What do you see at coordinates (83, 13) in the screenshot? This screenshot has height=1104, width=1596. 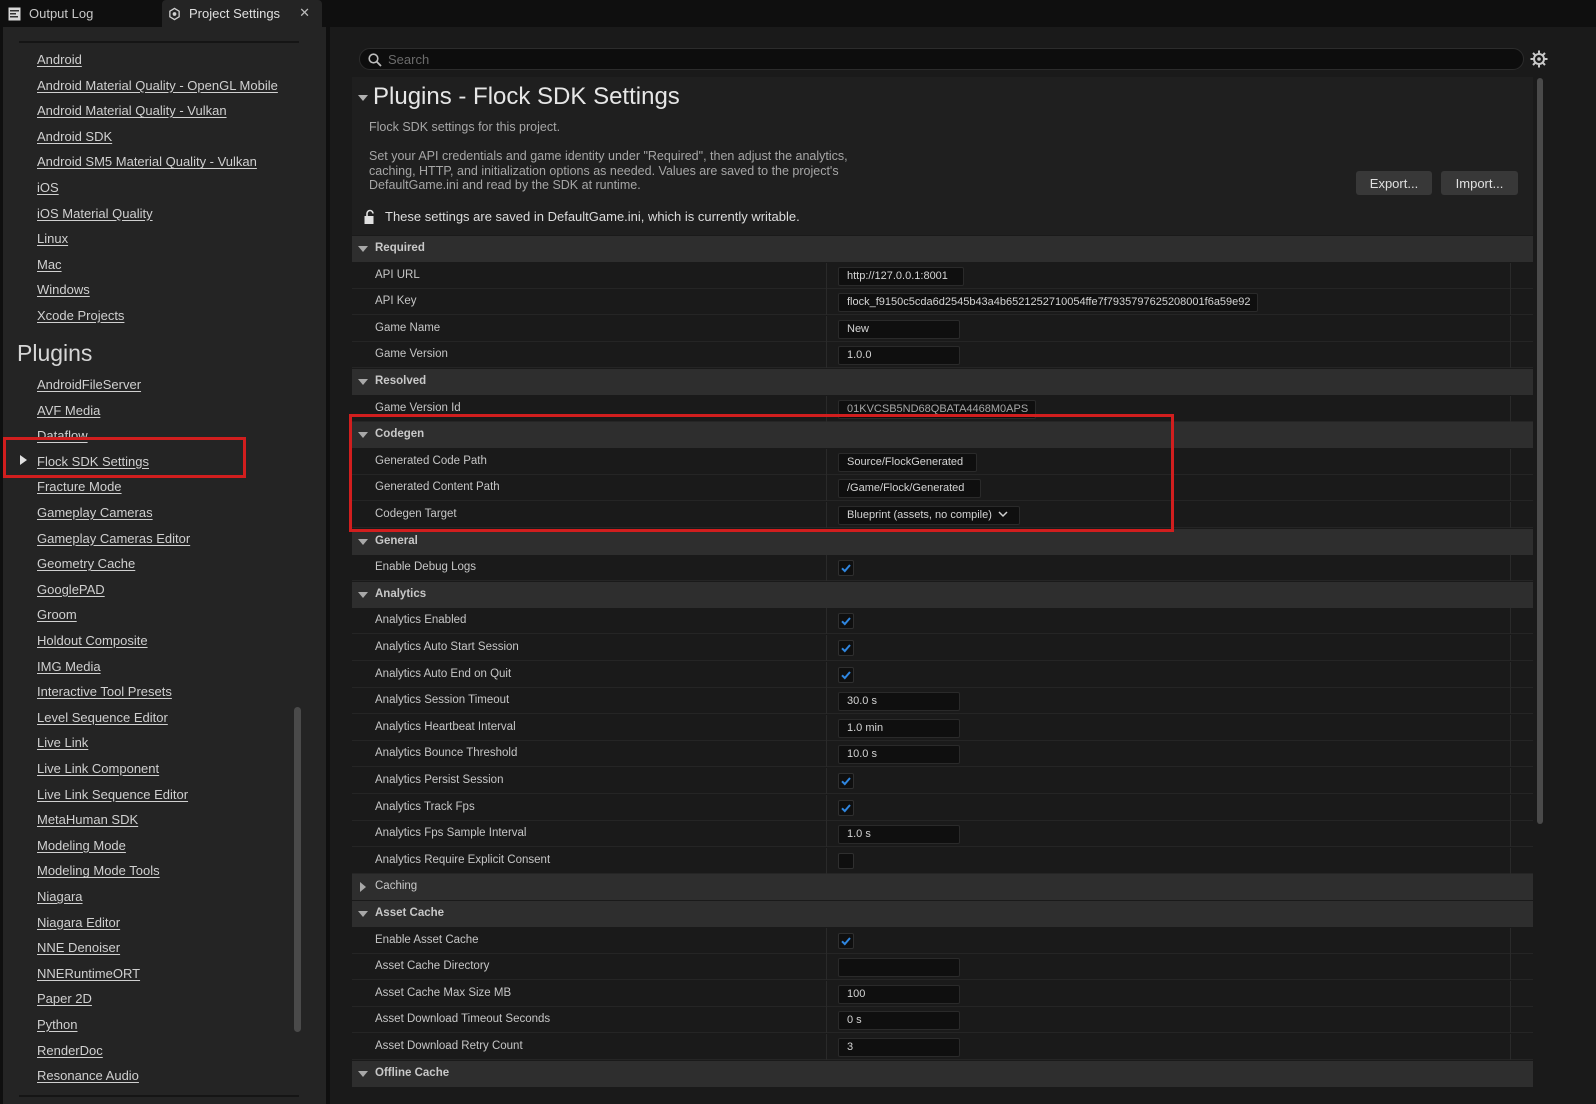 I see `tab-output-log: Output Log` at bounding box center [83, 13].